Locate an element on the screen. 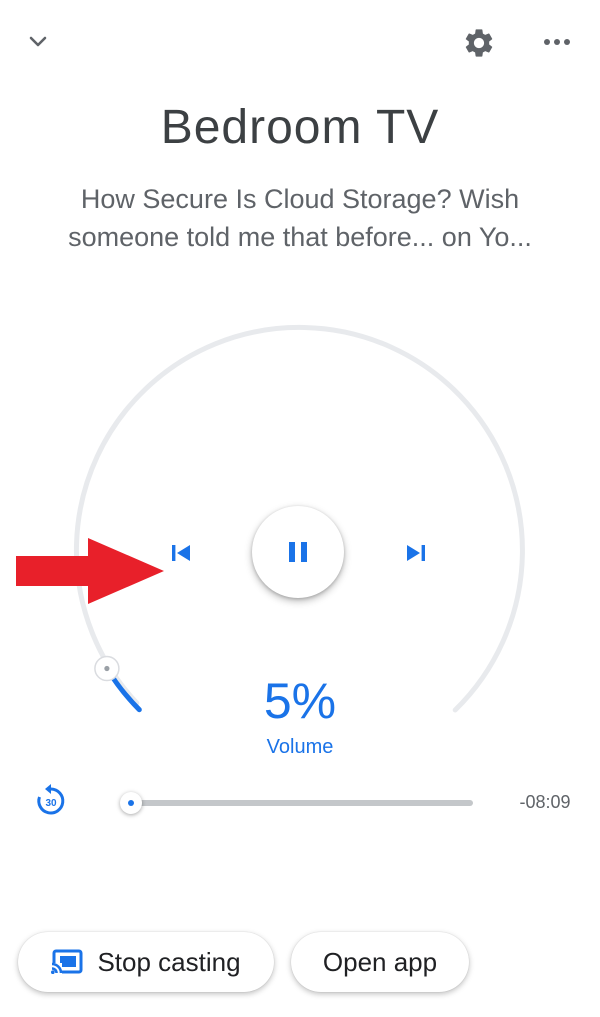 This screenshot has width=600, height=1017. skip-previous-icon is located at coordinates (181, 553).